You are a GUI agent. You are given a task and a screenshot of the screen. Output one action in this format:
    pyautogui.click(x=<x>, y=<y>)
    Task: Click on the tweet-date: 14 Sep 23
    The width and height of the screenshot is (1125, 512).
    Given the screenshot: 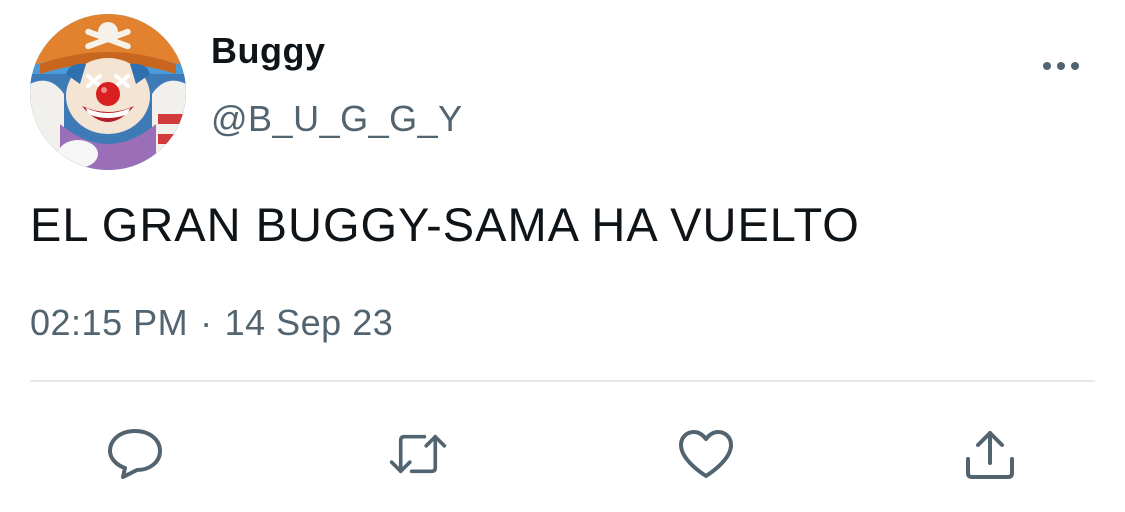 What is the action you would take?
    pyautogui.click(x=309, y=322)
    